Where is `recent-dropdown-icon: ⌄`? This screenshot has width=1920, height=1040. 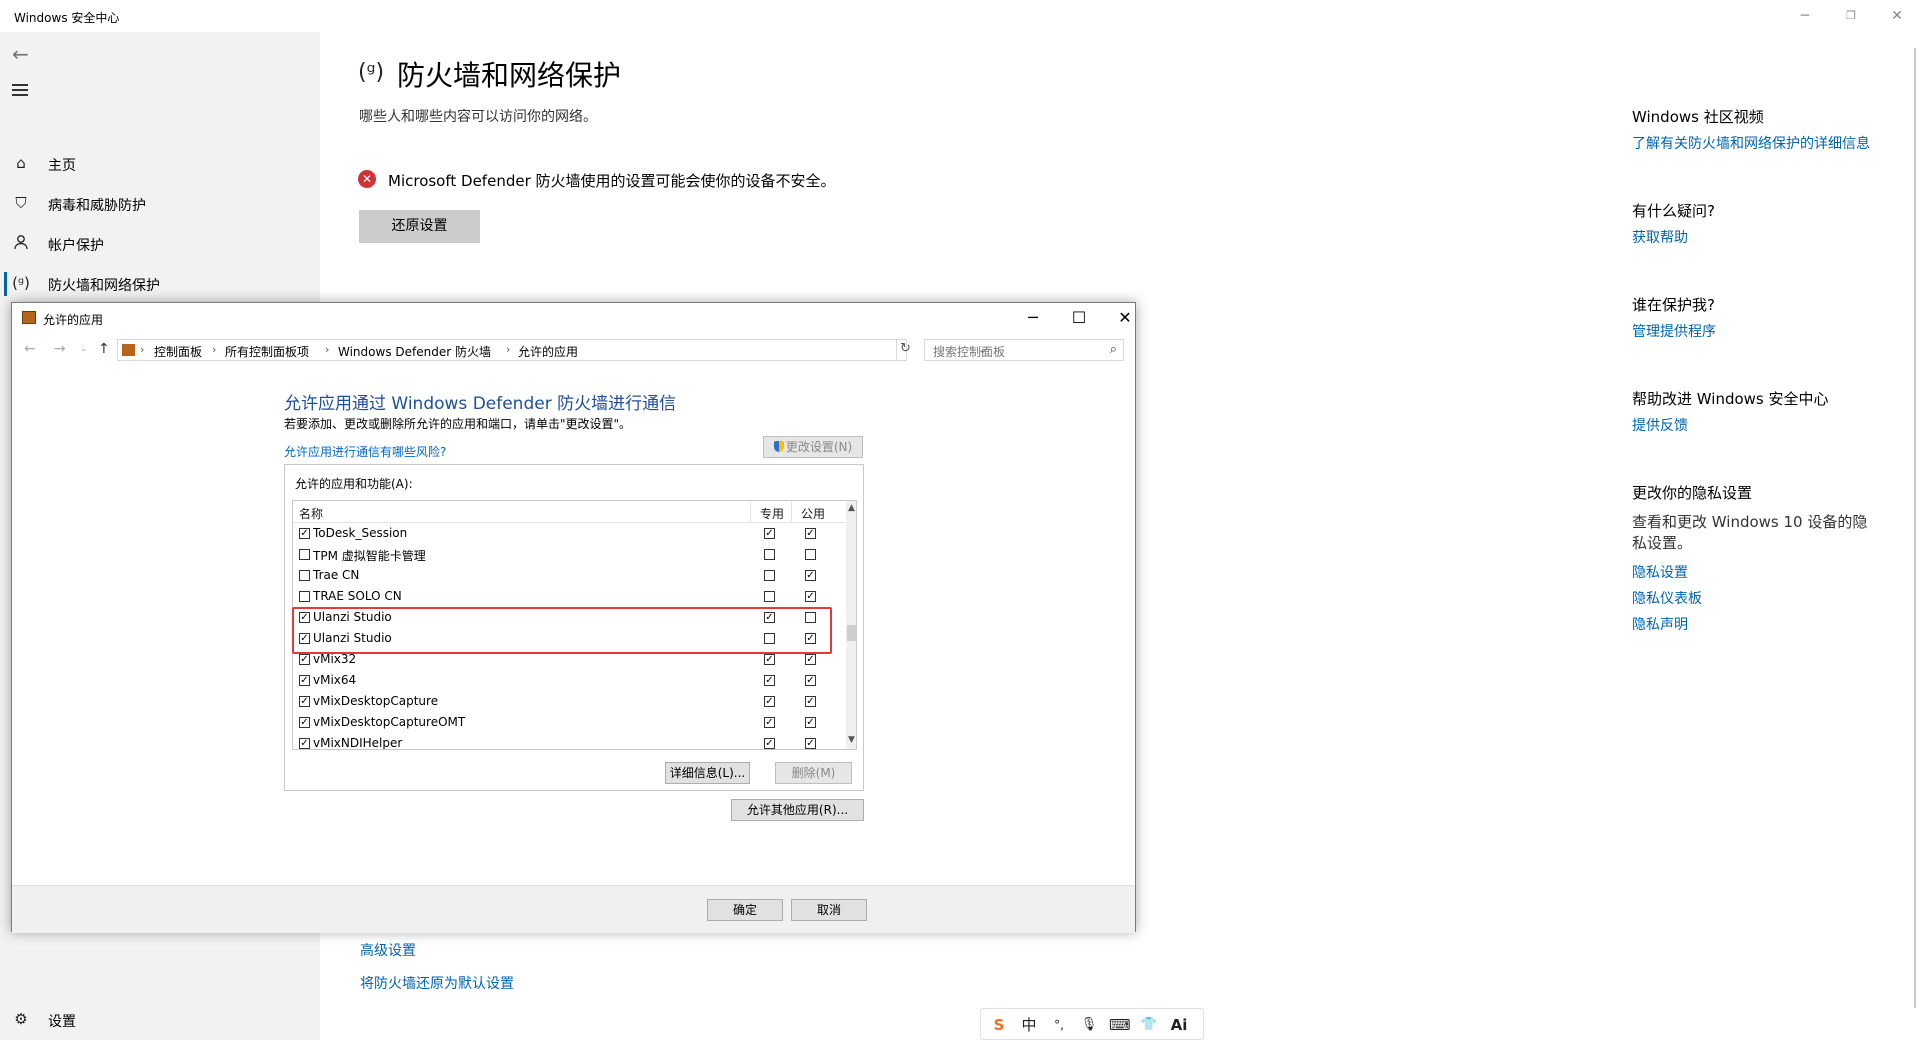 recent-dropdown-icon: ⌄ is located at coordinates (84, 349).